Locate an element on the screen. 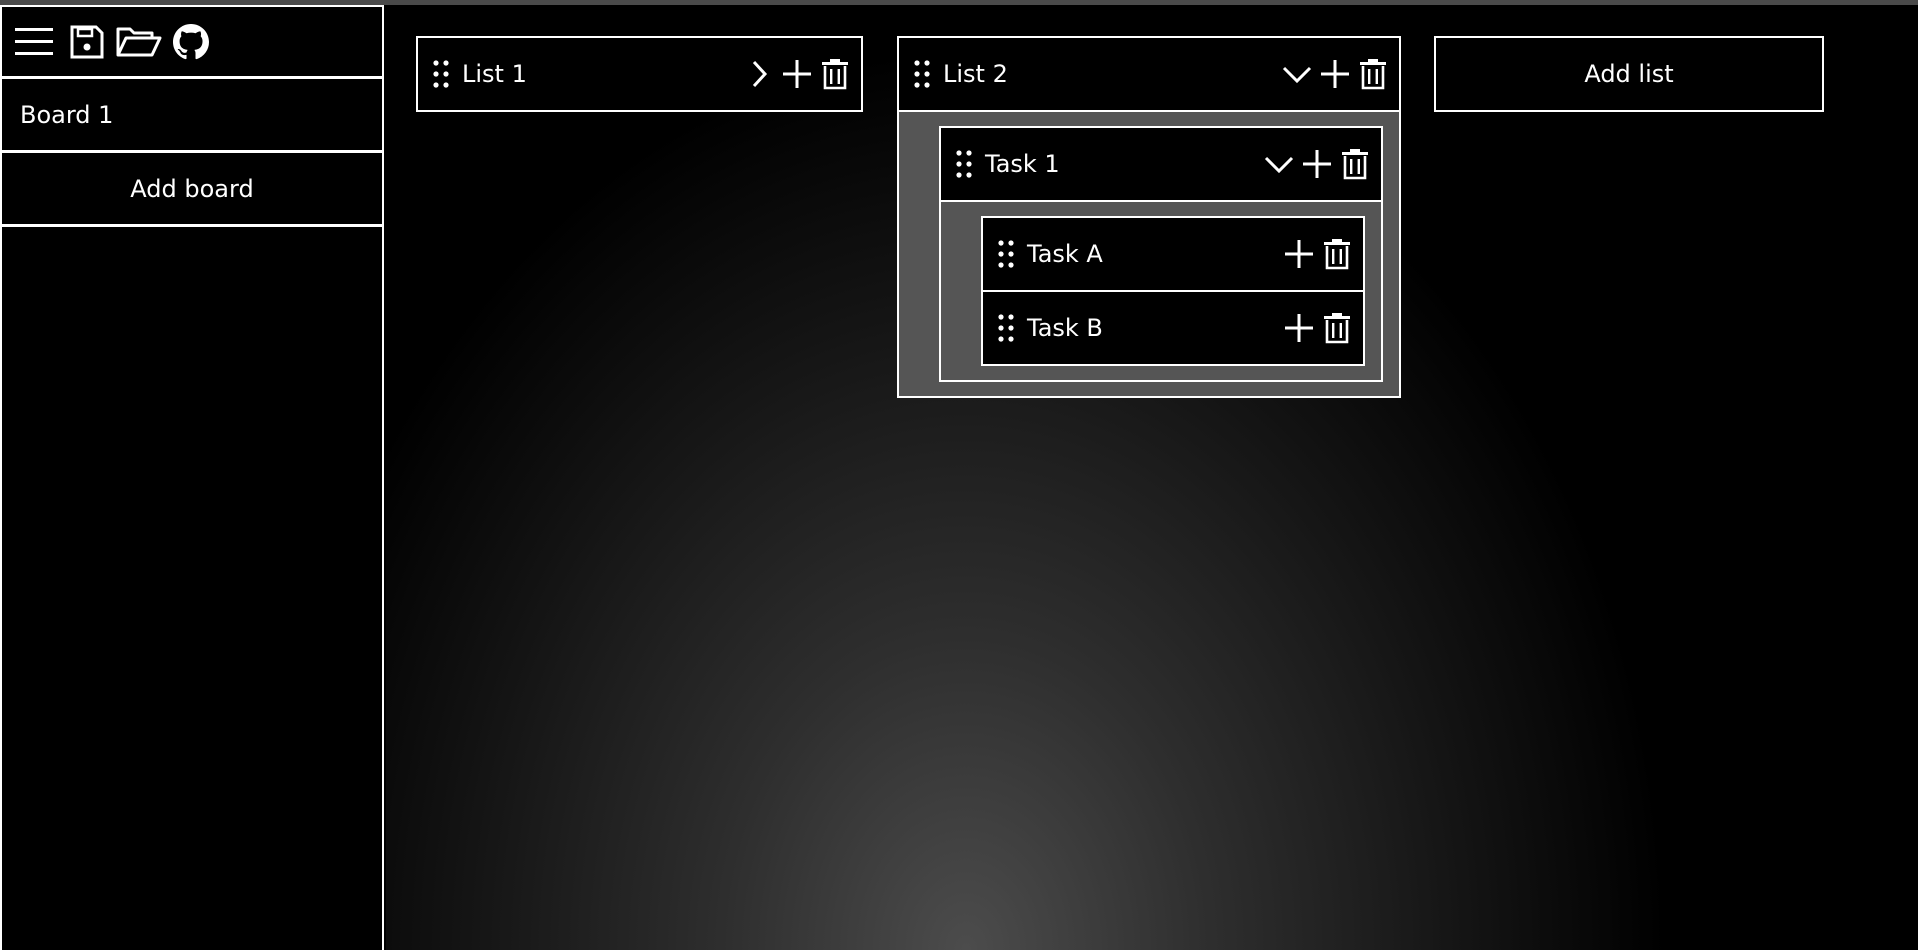 This screenshot has width=1918, height=950. save-button is located at coordinates (87, 42).